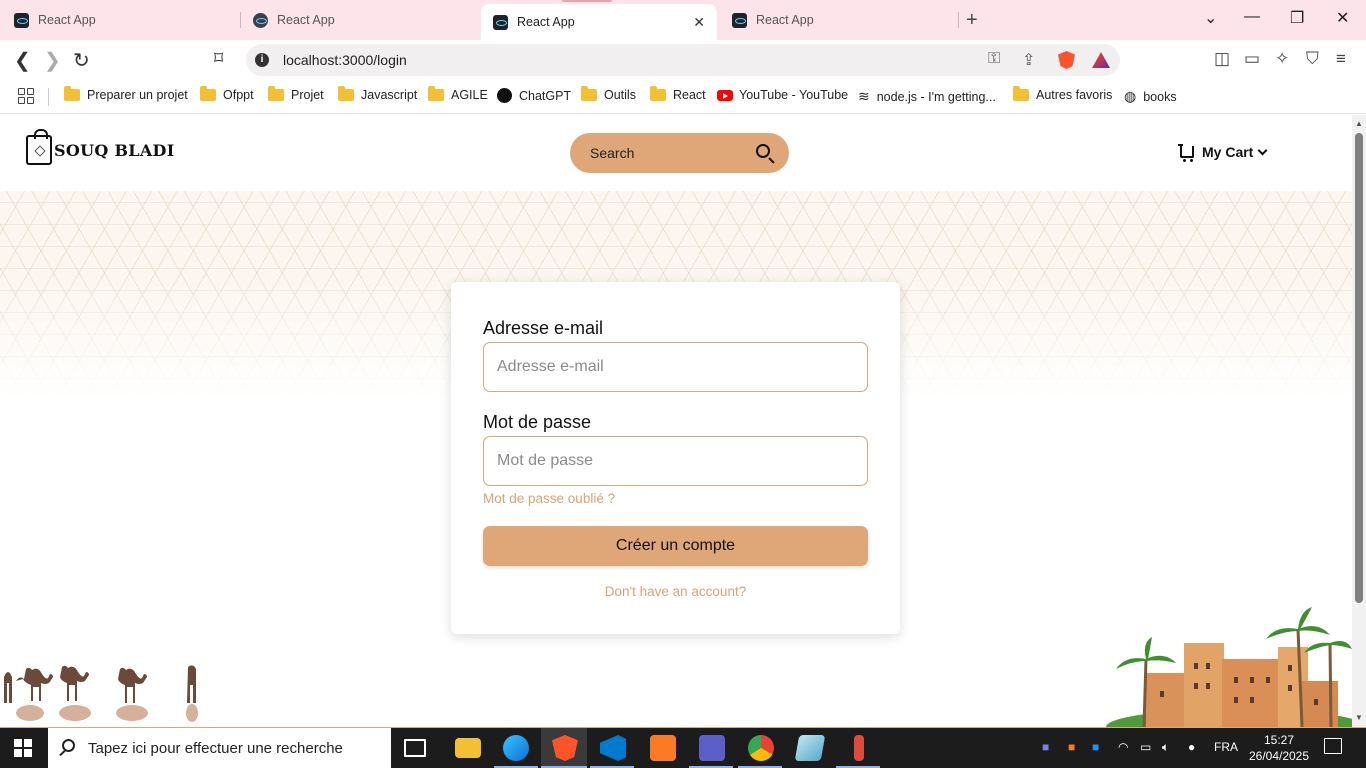 This screenshot has width=1366, height=768. Describe the element at coordinates (678, 94) in the screenshot. I see `bookmark-react: React` at that location.